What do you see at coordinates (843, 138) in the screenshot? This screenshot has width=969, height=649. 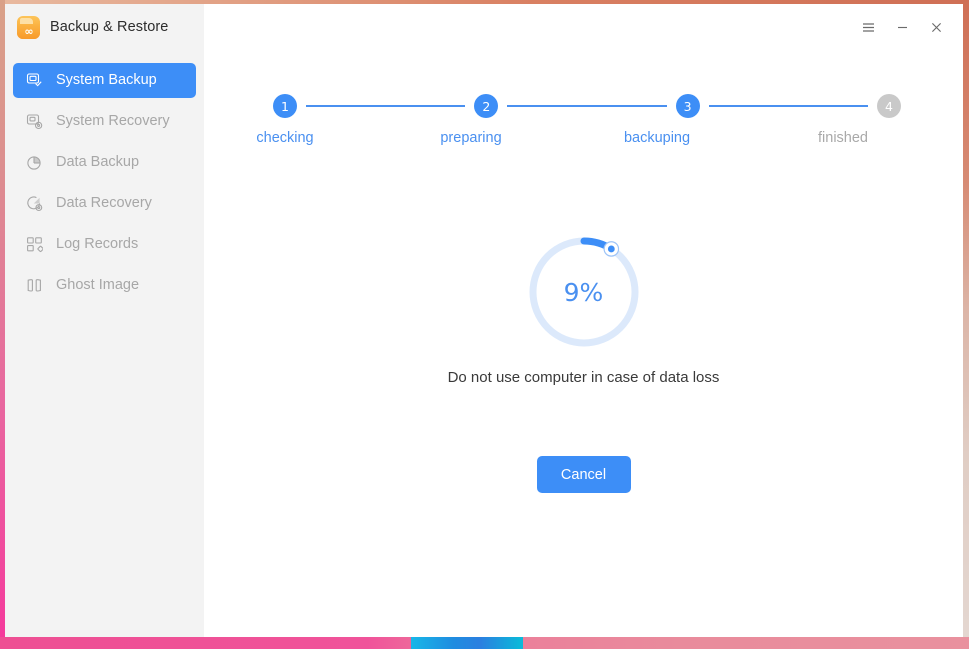 I see `step-label-finished: finished` at bounding box center [843, 138].